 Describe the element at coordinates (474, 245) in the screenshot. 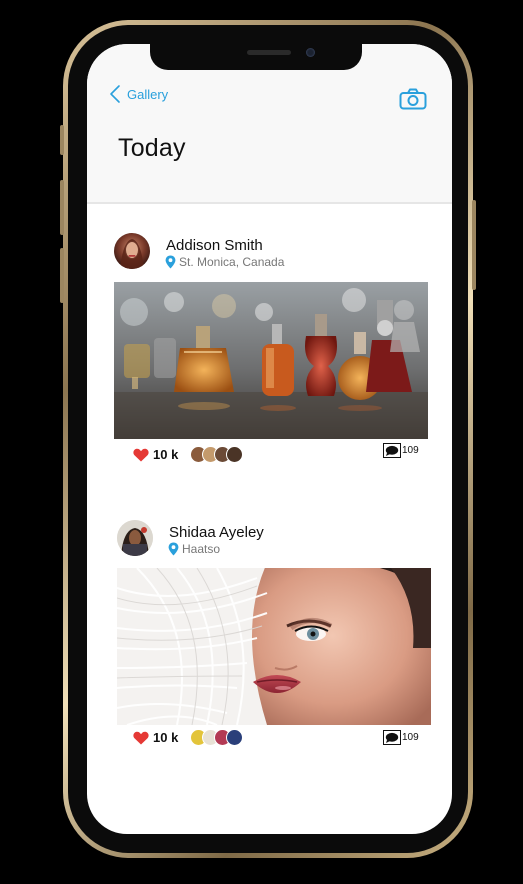

I see `phone-power-button` at that location.